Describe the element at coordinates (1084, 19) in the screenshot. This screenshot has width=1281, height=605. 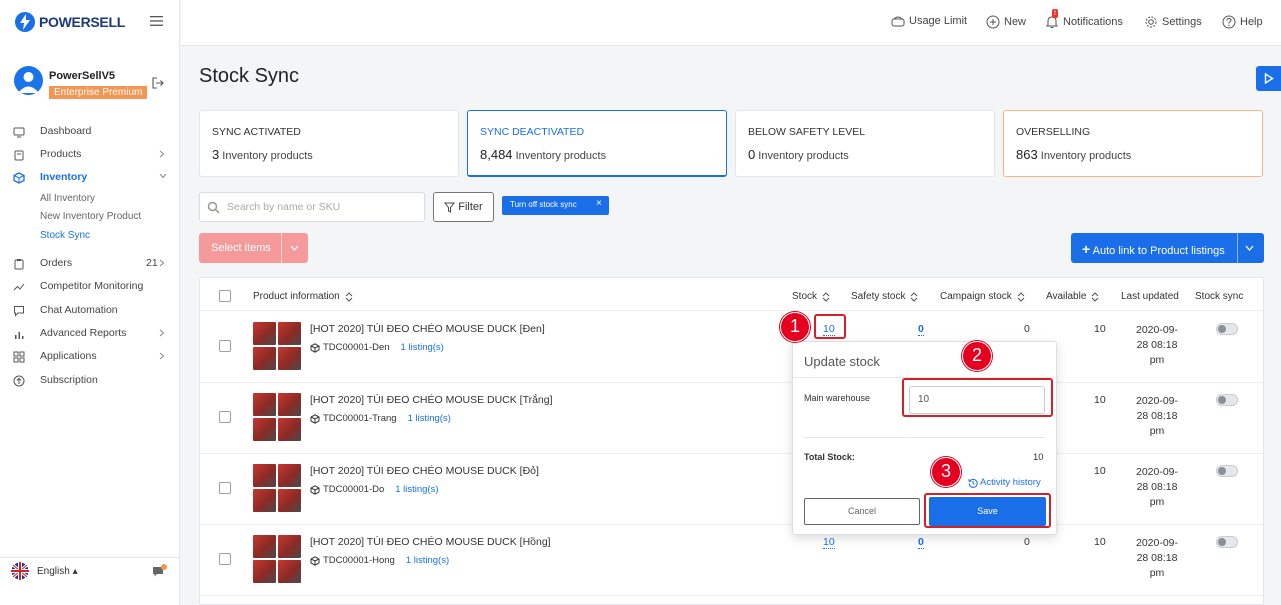
I see `notifications-button: ! Notifications` at that location.